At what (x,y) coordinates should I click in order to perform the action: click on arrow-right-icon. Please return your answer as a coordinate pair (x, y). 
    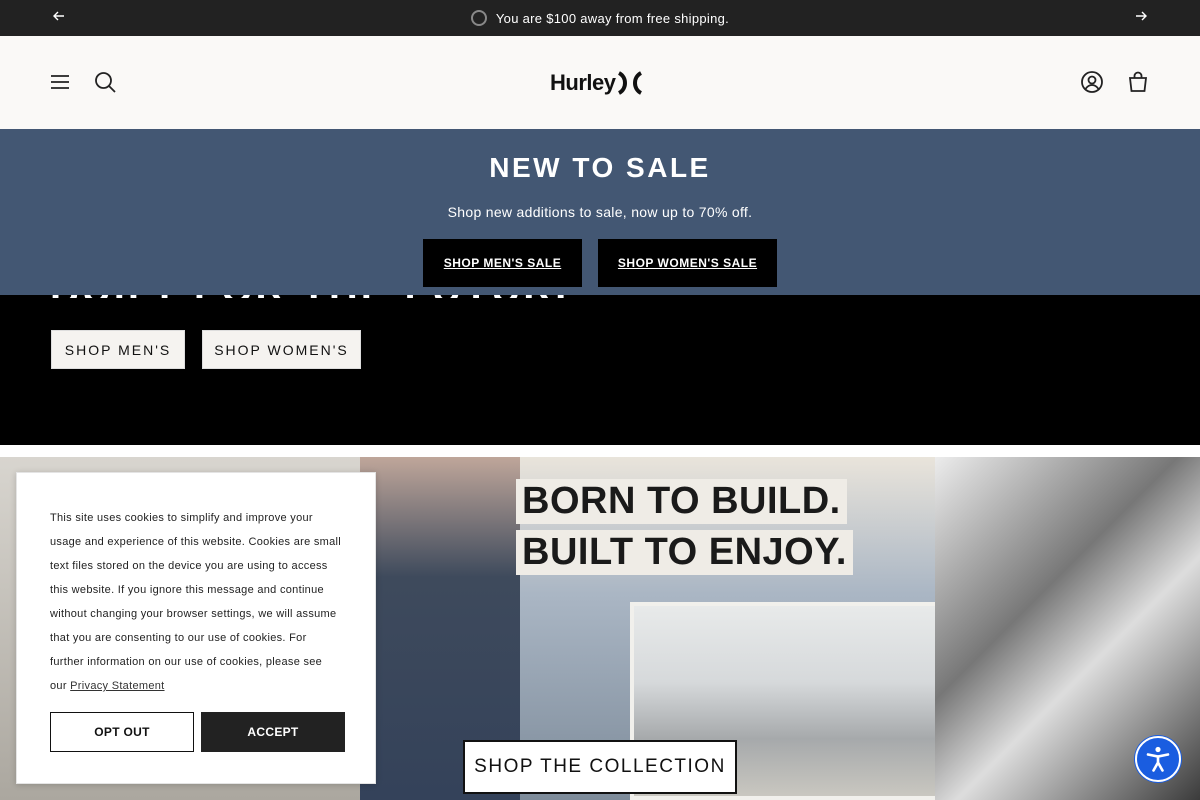
    Looking at the image, I should click on (1141, 18).